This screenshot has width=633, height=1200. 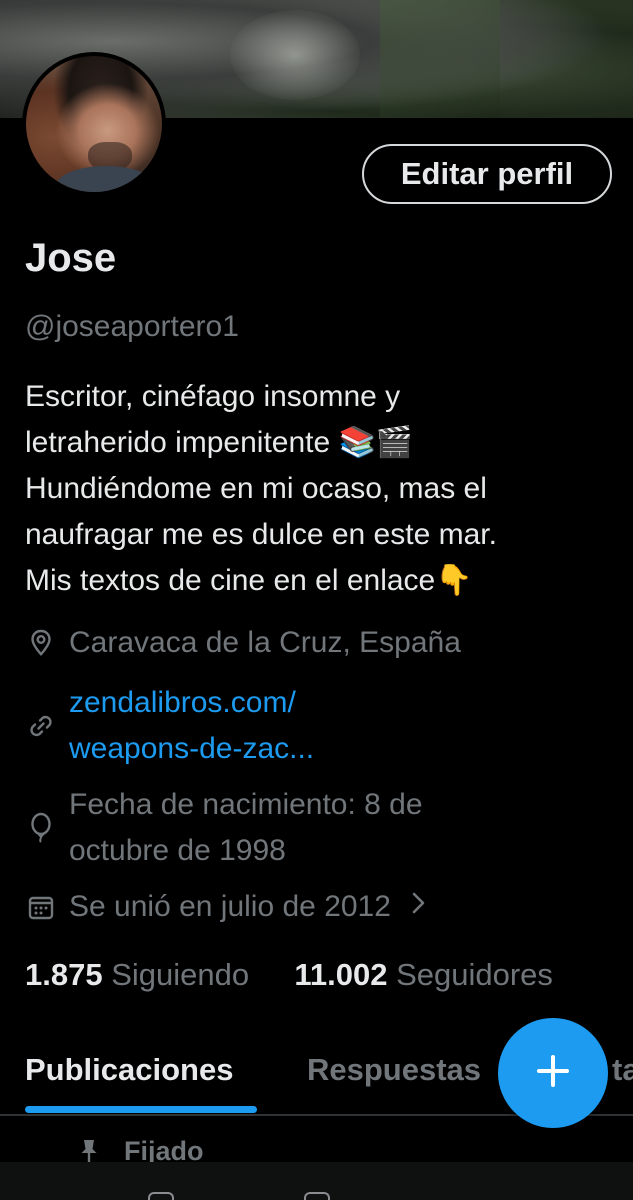 What do you see at coordinates (64, 974) in the screenshot?
I see `following-count: 1.875` at bounding box center [64, 974].